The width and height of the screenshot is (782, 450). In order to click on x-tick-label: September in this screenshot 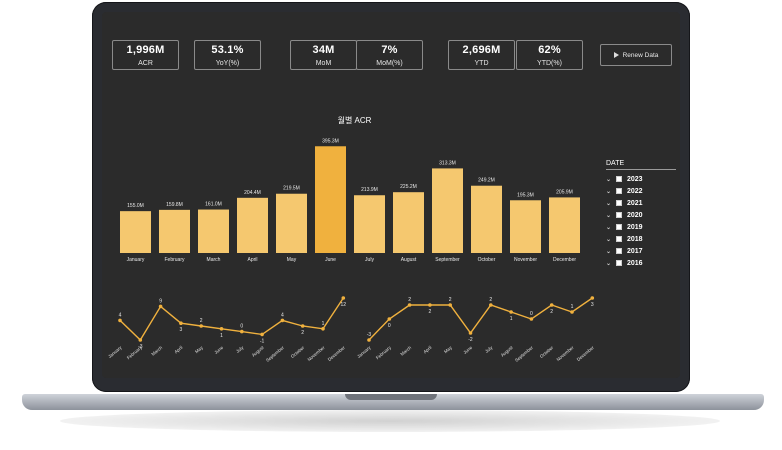, I will do `click(275, 354)`.